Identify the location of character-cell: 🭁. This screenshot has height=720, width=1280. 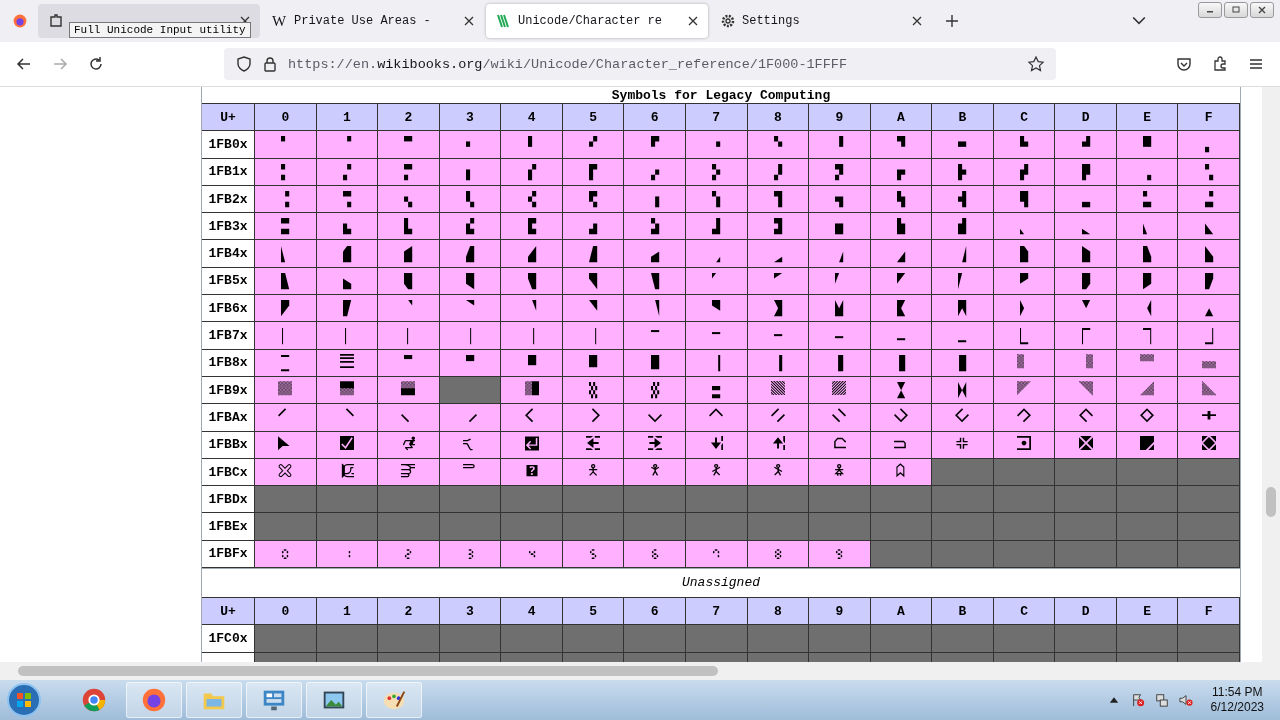
(347, 254).